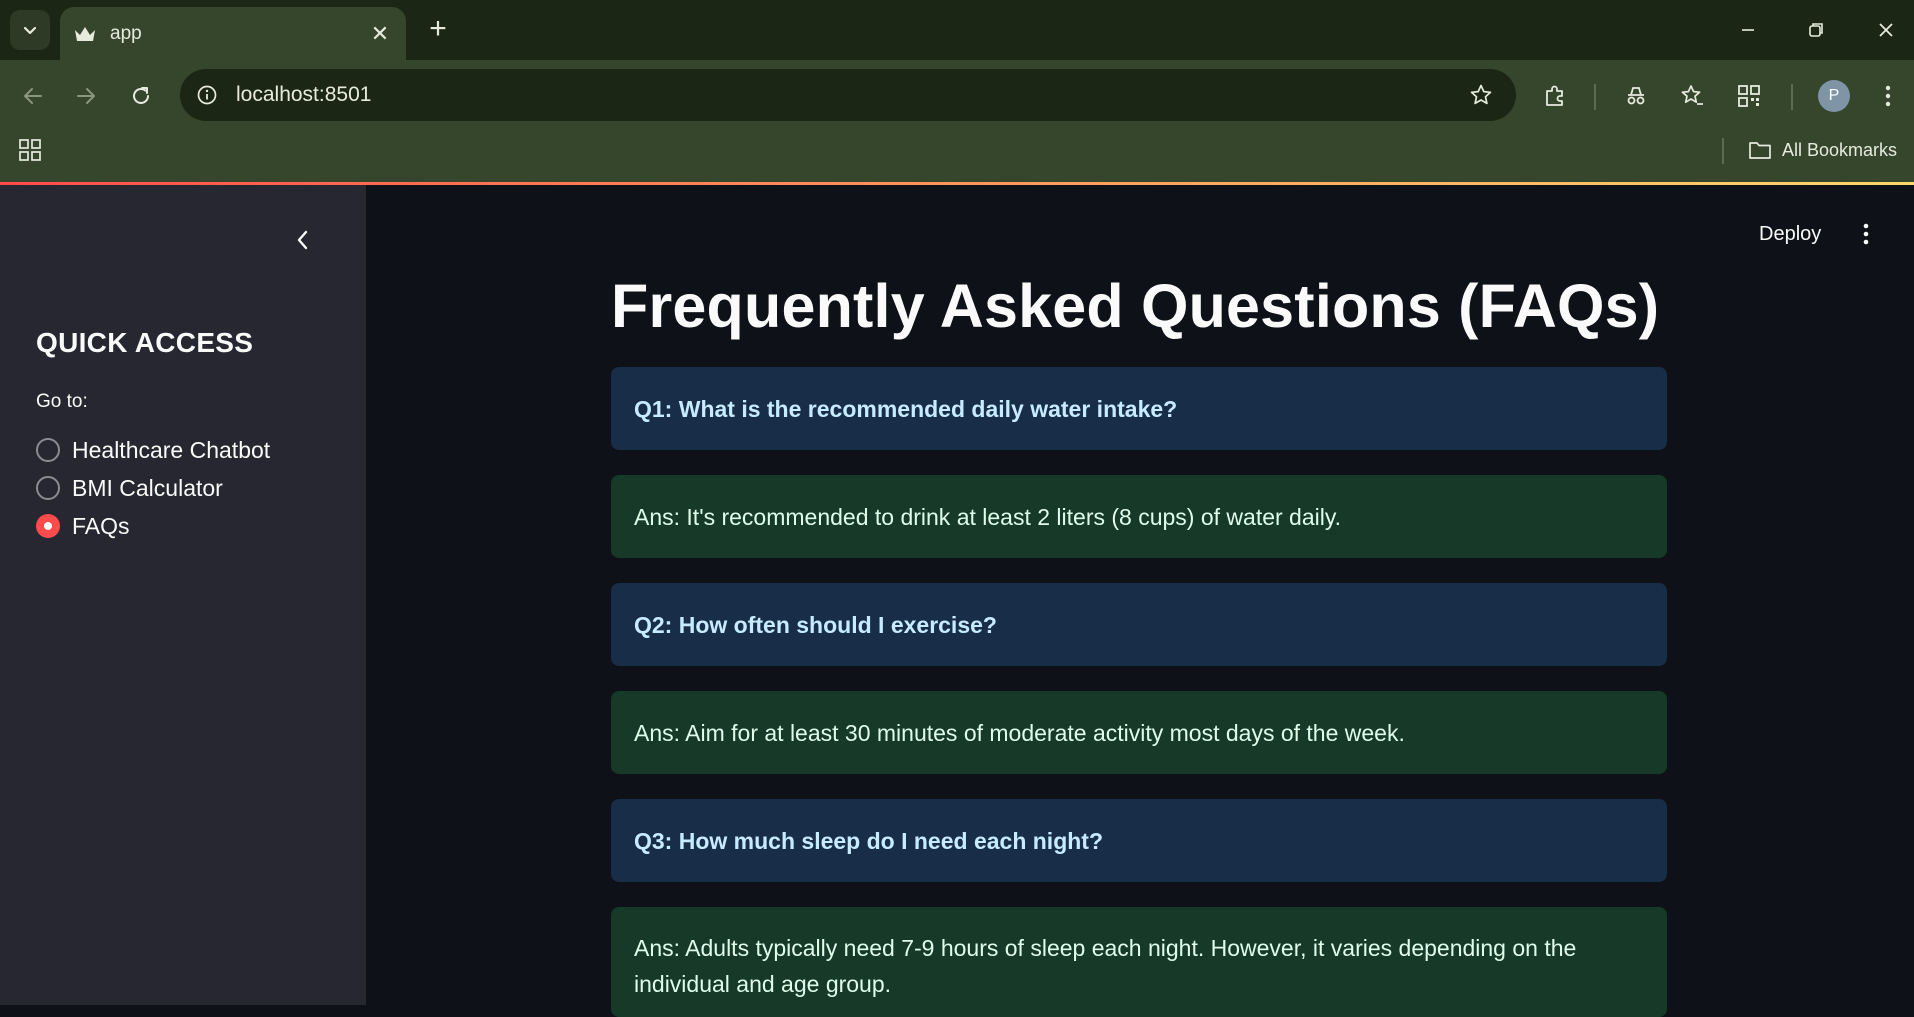 This screenshot has height=1017, width=1914. I want to click on arrow-left-icon, so click(33, 96).